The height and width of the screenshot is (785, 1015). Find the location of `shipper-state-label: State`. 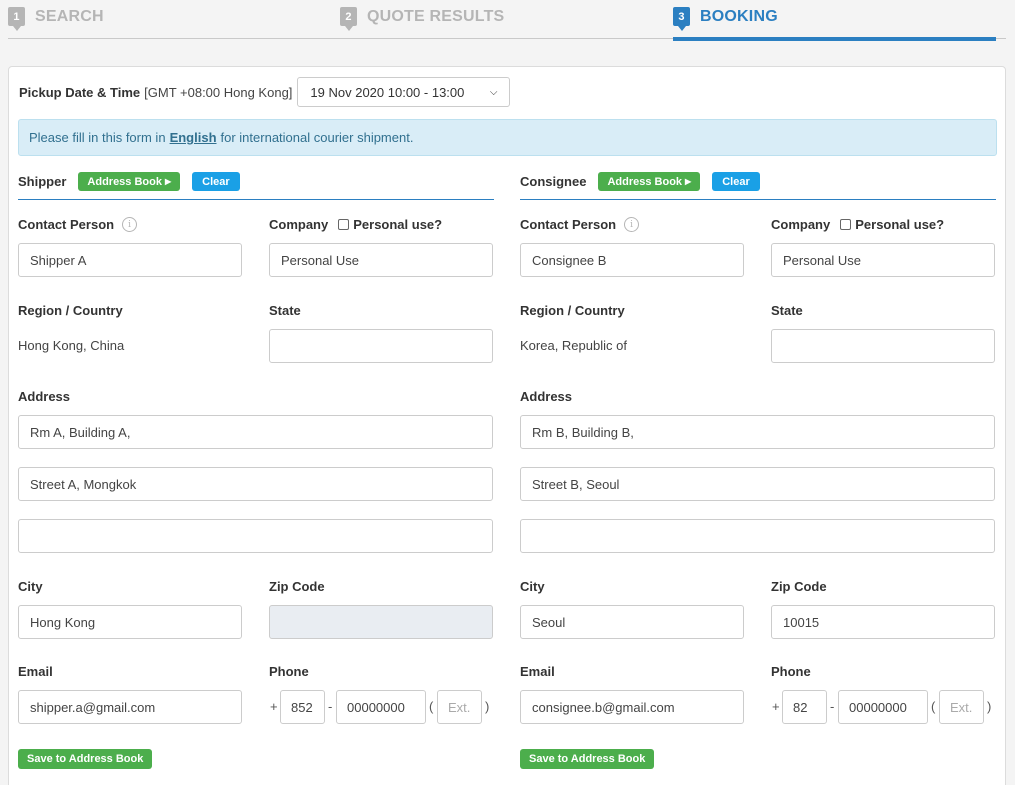

shipper-state-label: State is located at coordinates (285, 310).